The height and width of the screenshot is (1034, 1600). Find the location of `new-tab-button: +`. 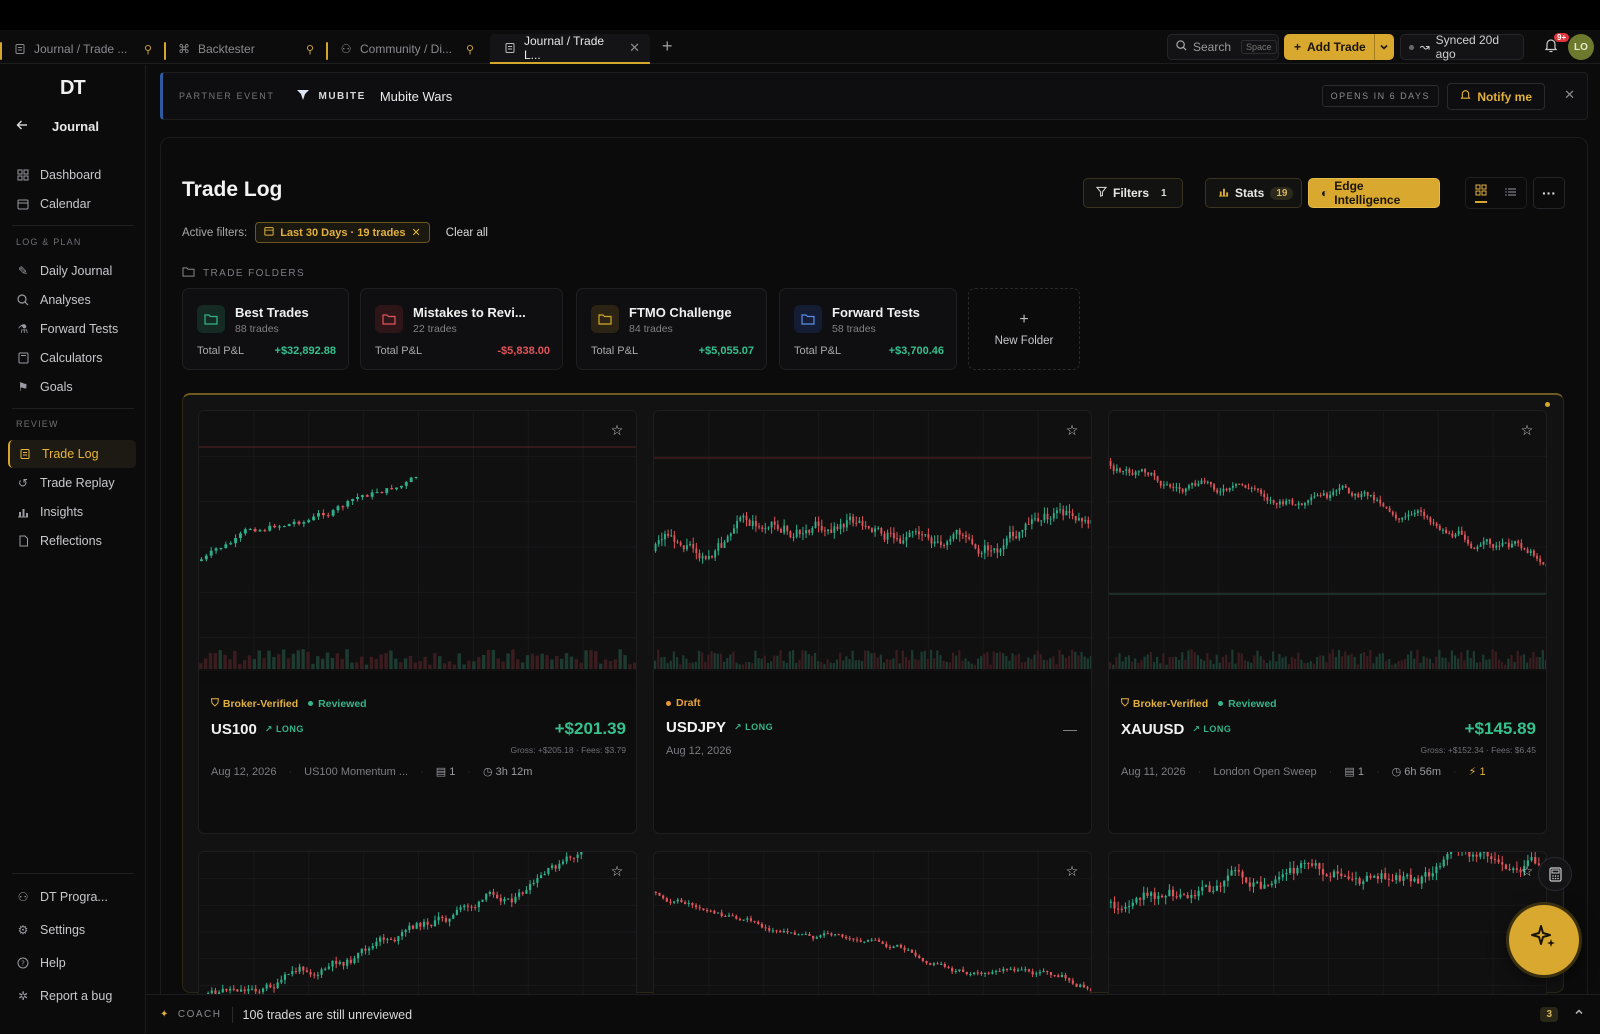

new-tab-button: + is located at coordinates (667, 46).